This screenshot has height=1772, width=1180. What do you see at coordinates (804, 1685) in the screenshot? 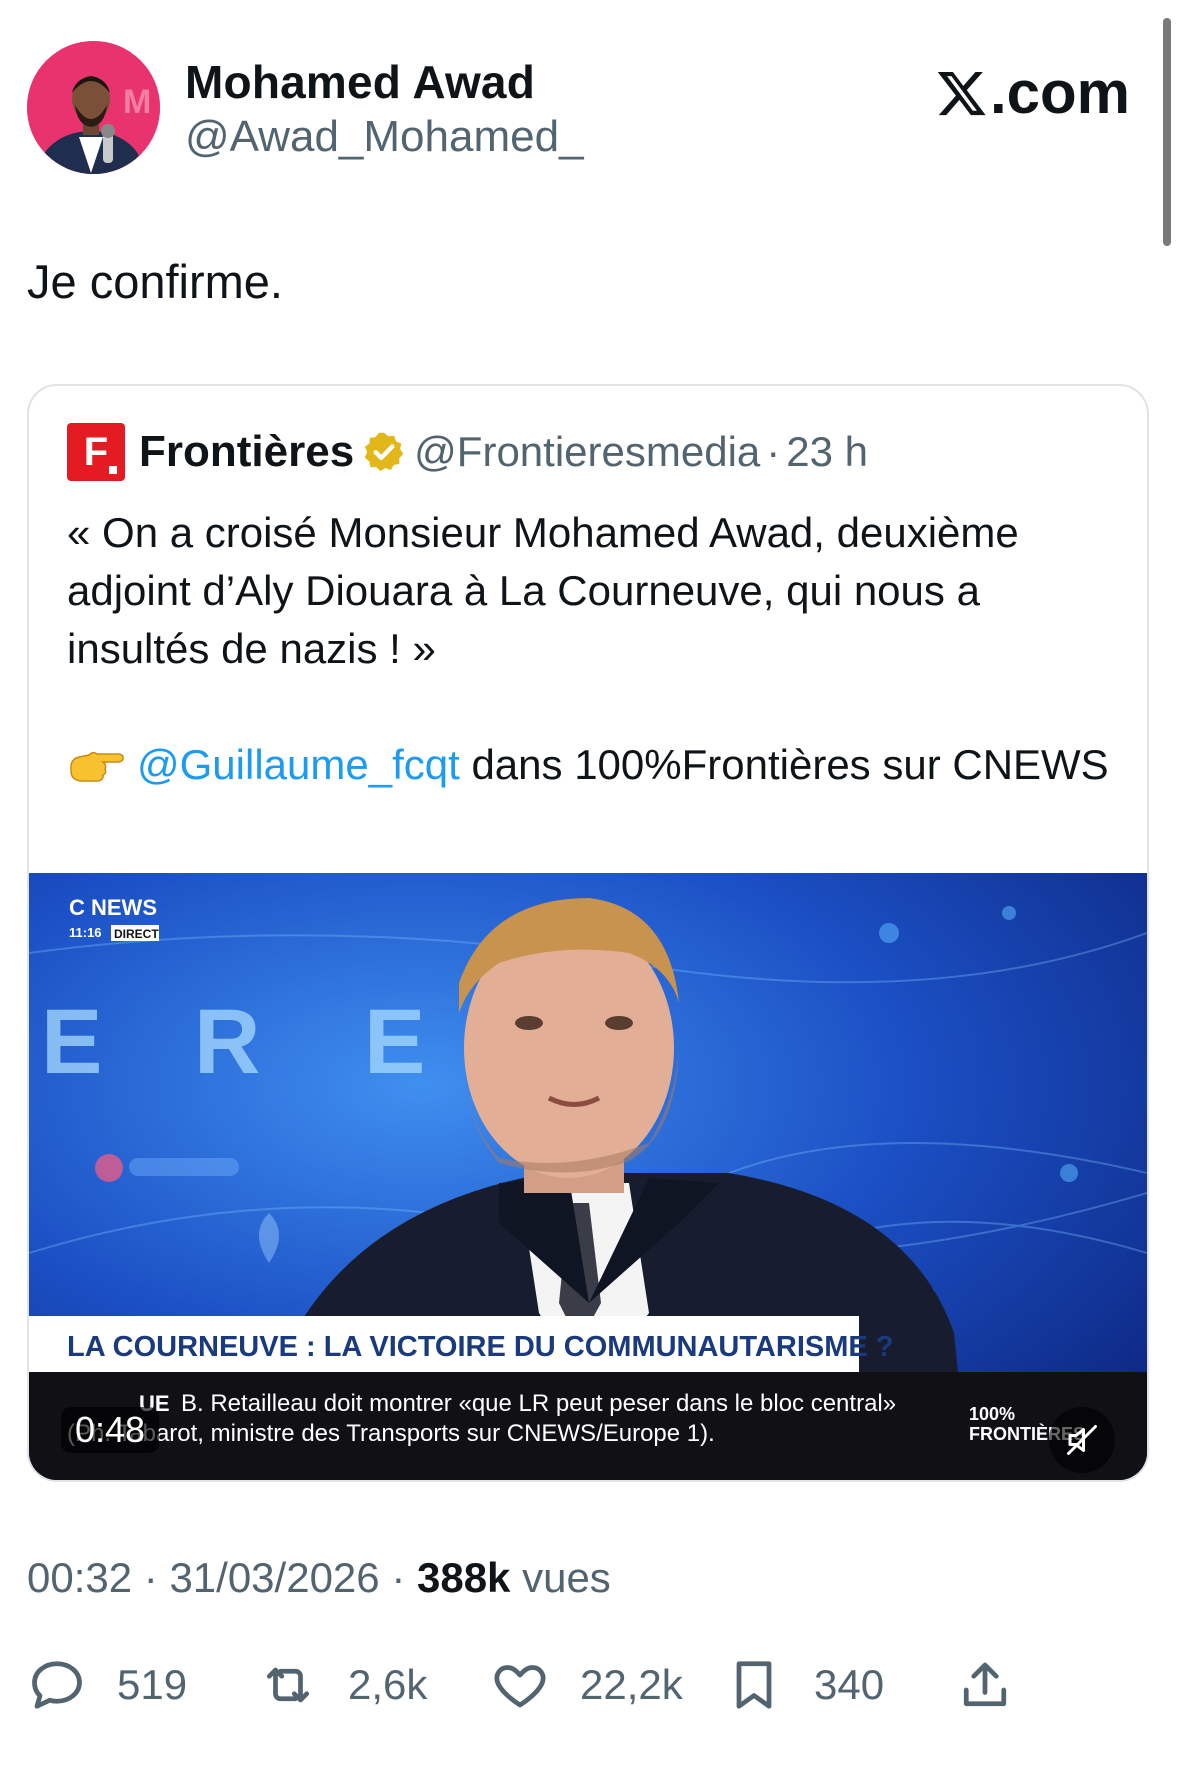
I see `bookmark-button: 340` at bounding box center [804, 1685].